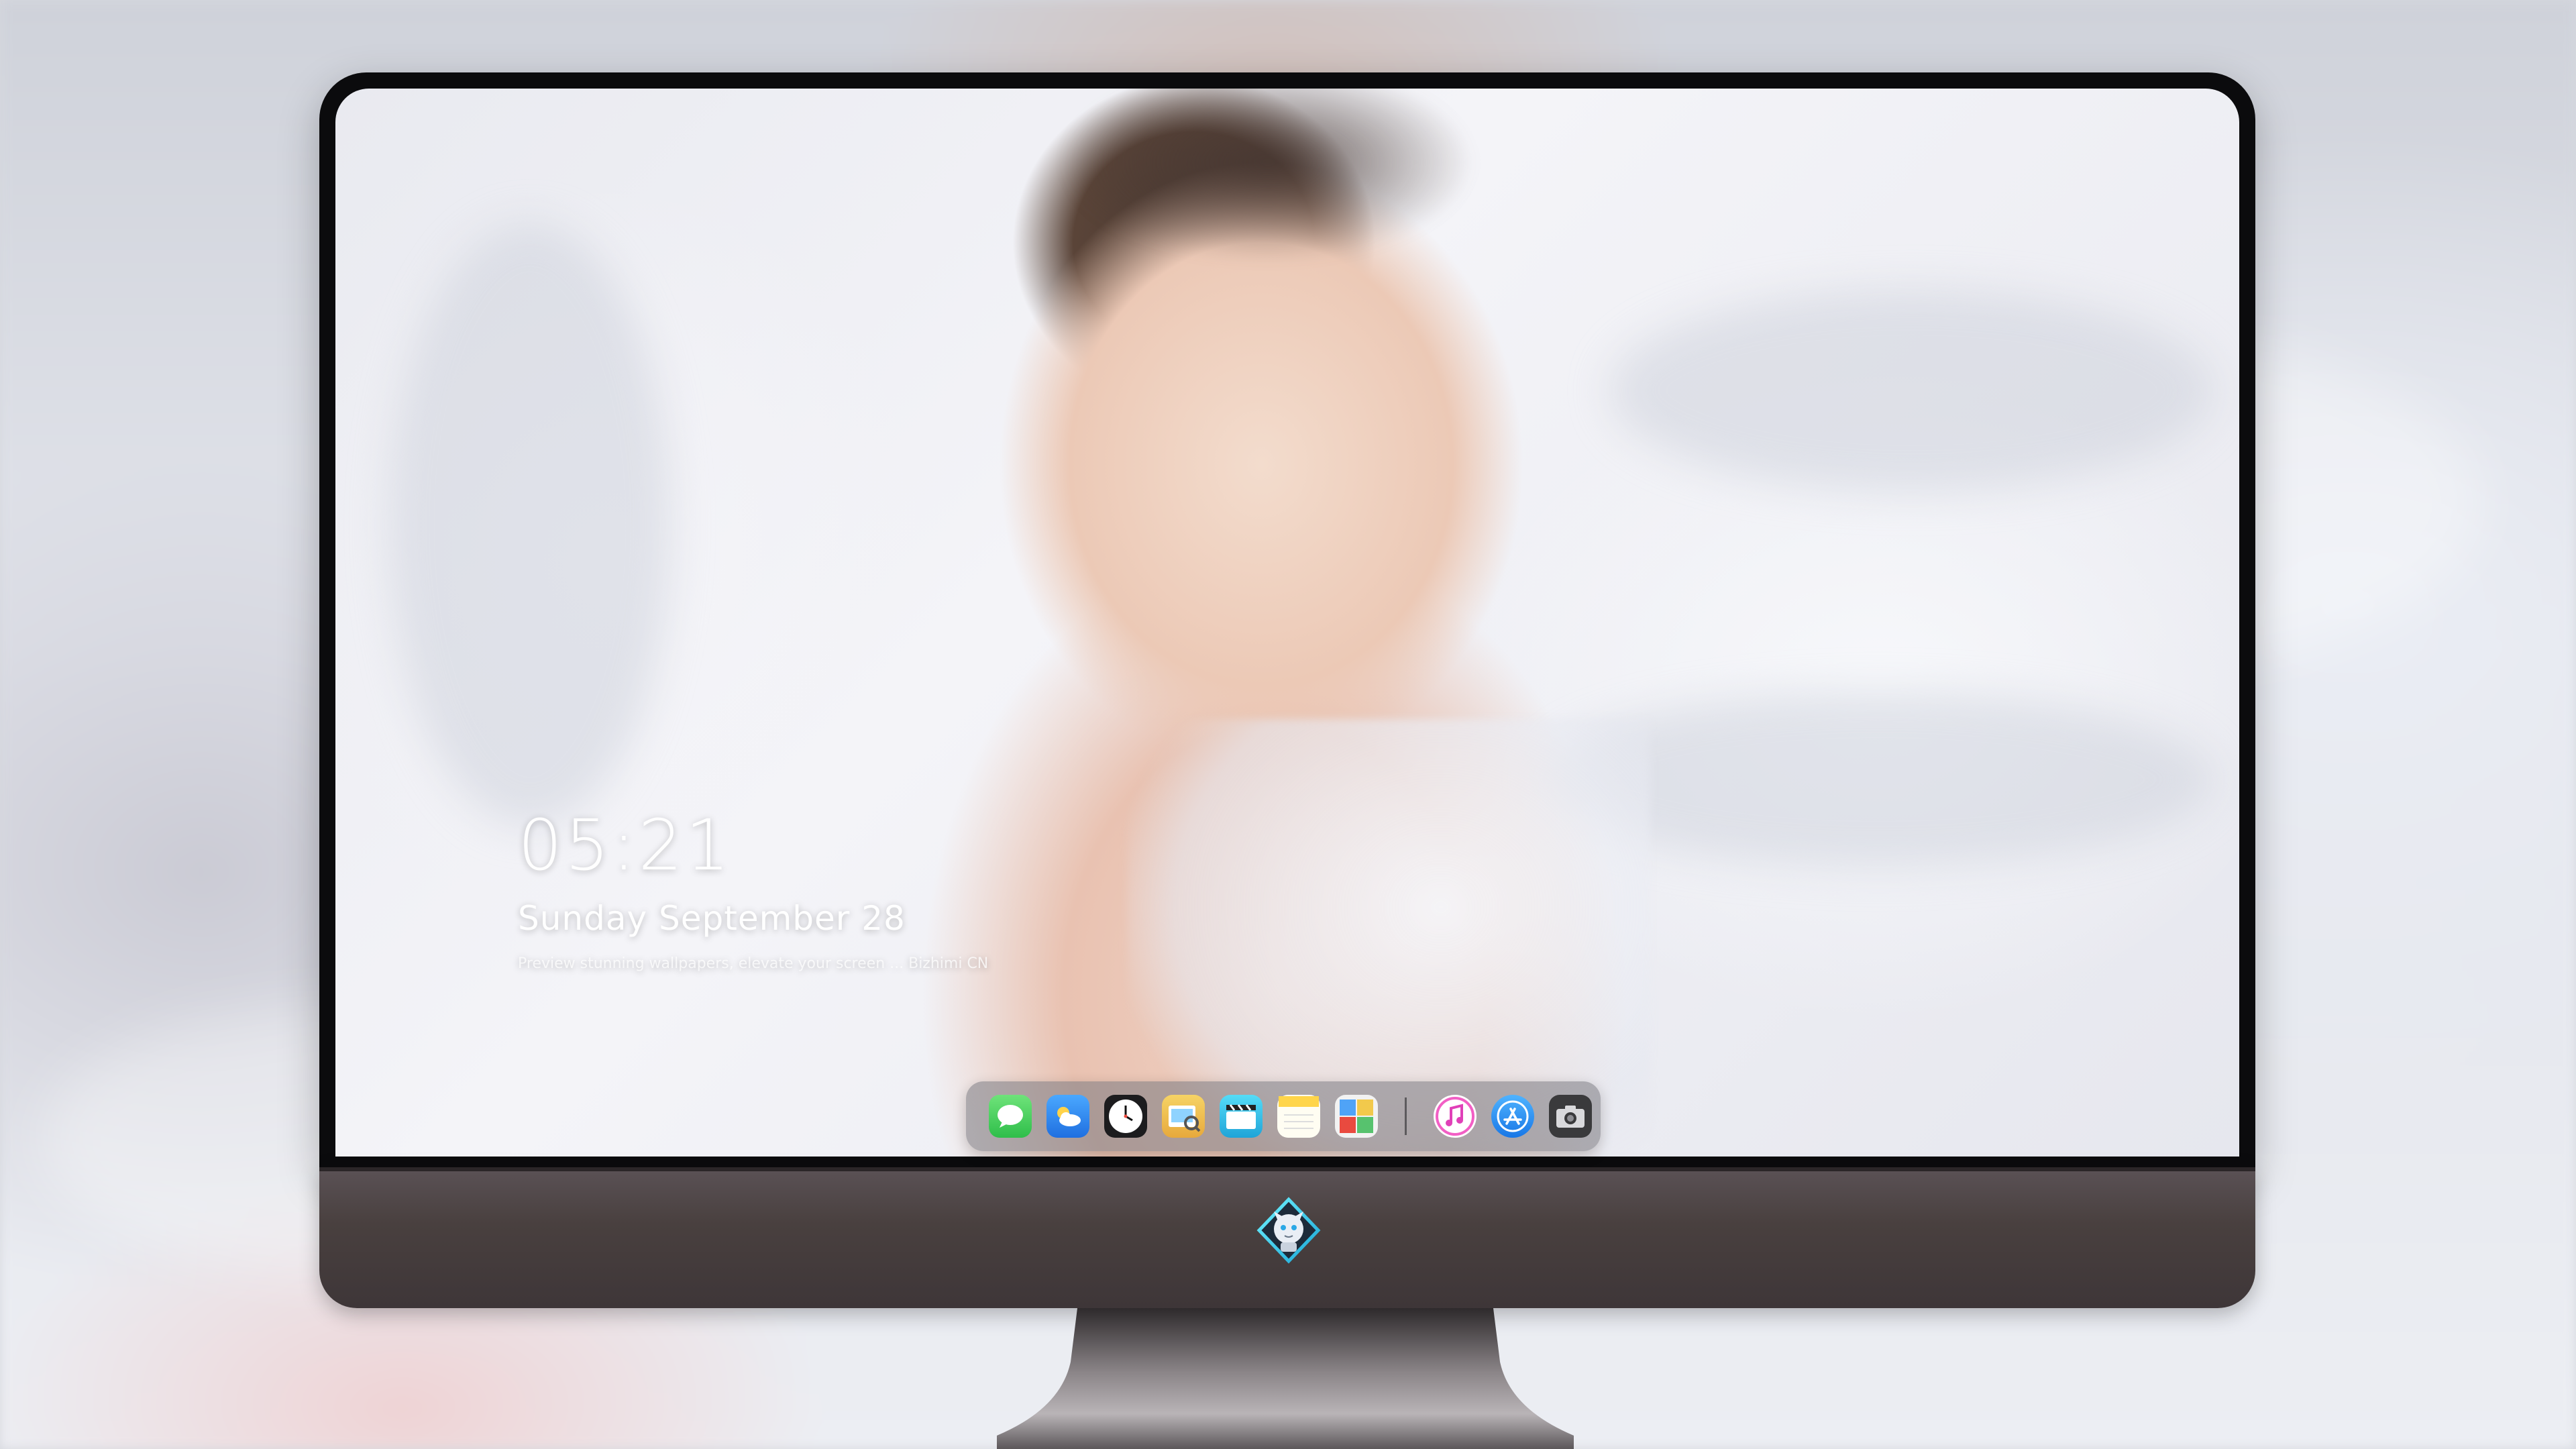 Image resolution: width=2576 pixels, height=1449 pixels. What do you see at coordinates (1183, 1116) in the screenshot?
I see `preview-icon` at bounding box center [1183, 1116].